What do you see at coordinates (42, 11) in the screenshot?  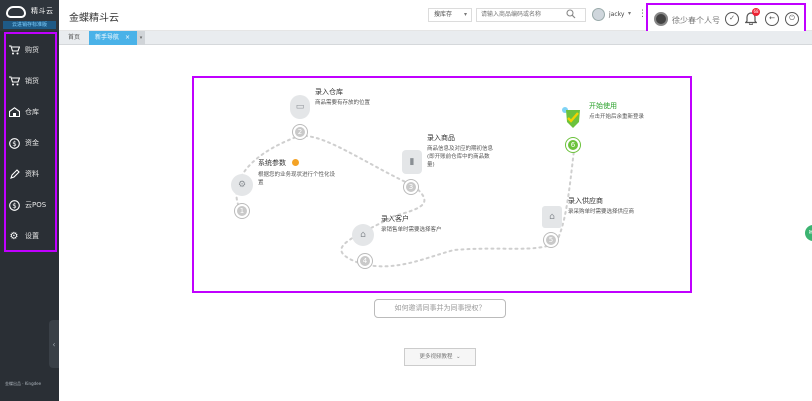 I see `logo-text: 精斗云` at bounding box center [42, 11].